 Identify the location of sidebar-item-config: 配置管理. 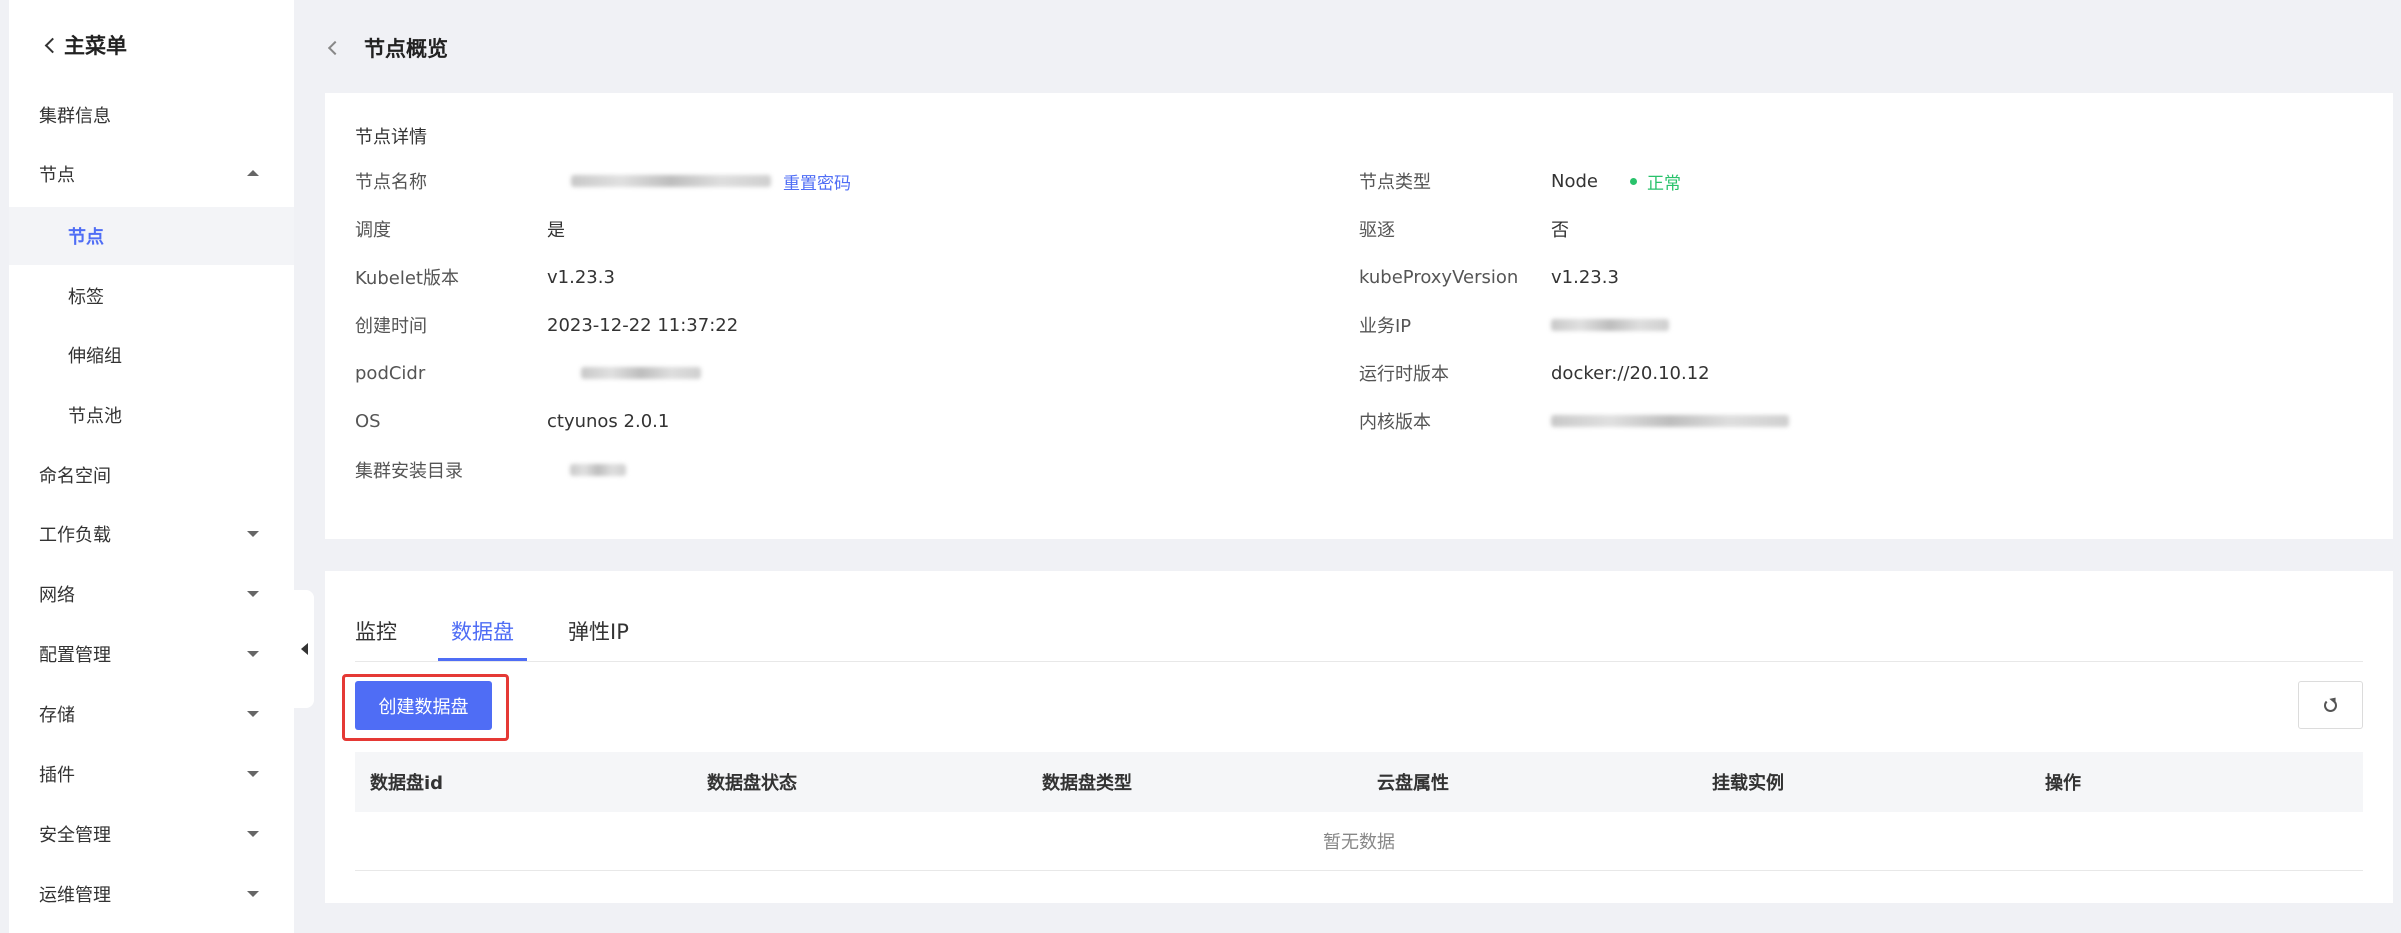
(151, 654).